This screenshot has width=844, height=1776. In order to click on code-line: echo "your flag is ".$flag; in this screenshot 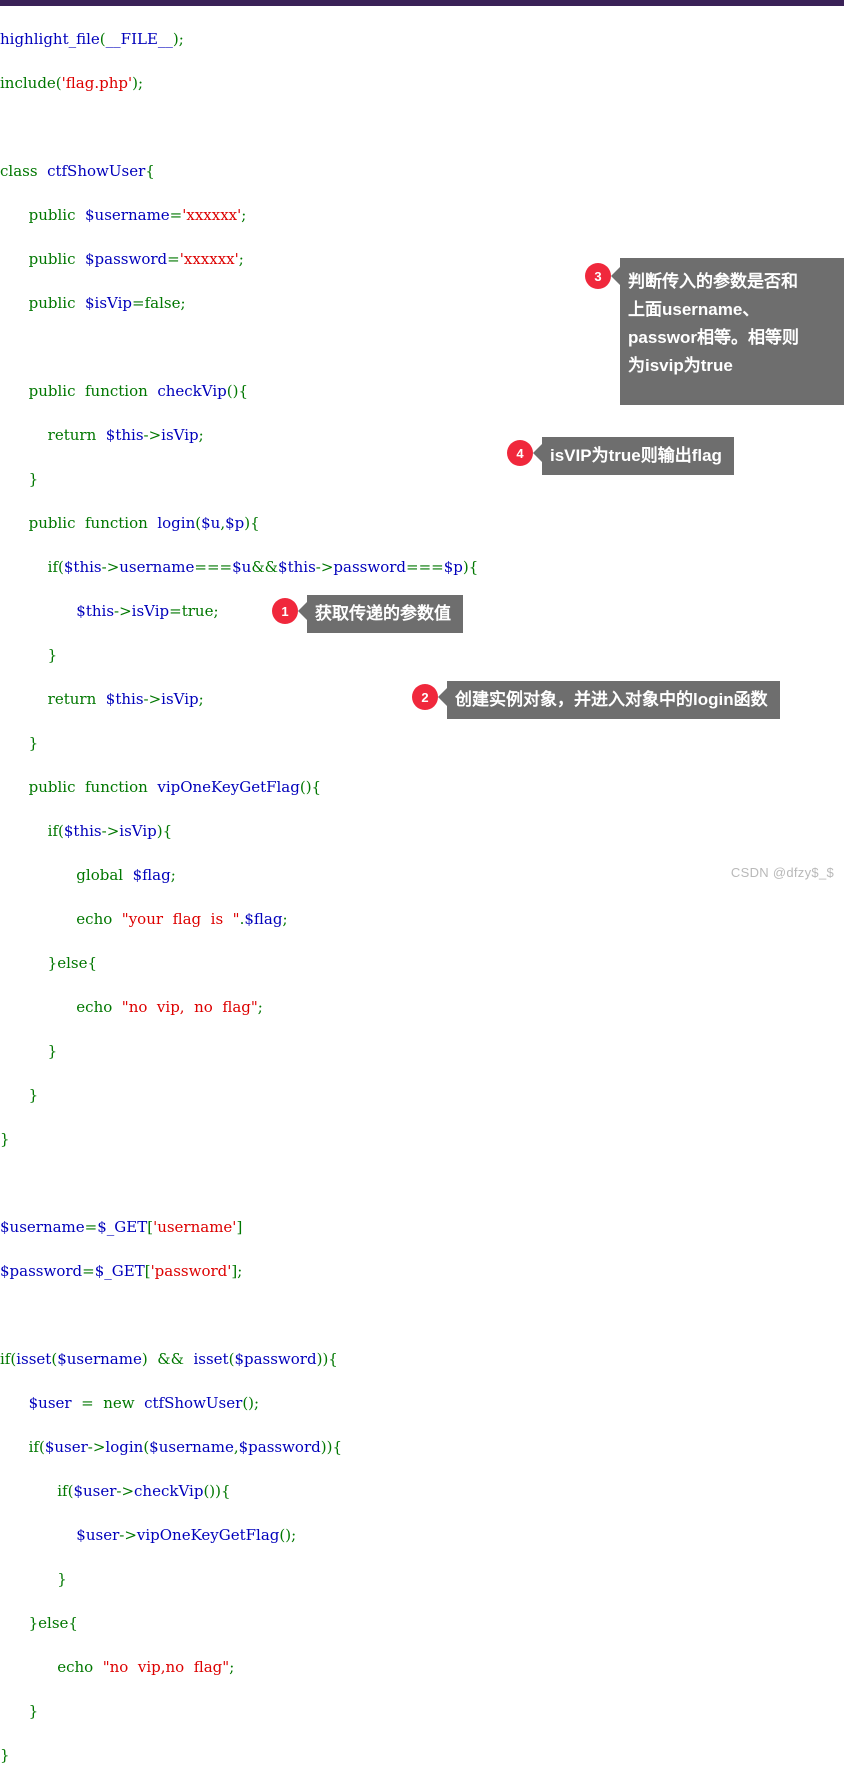, I will do `click(144, 919)`.